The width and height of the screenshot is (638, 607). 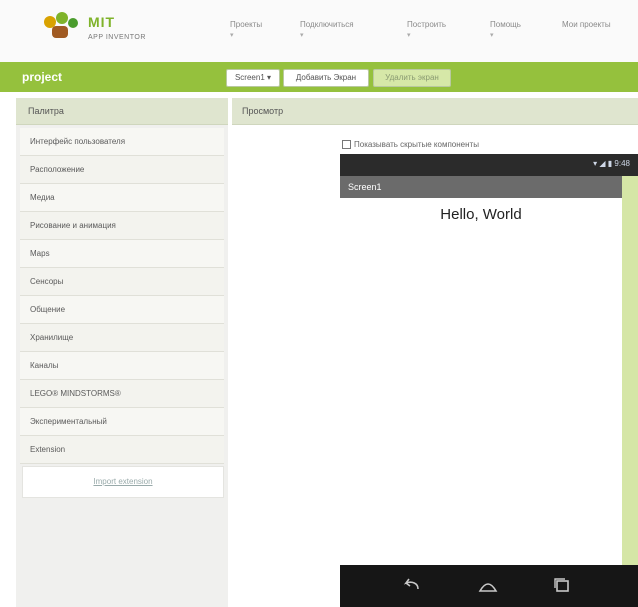 I want to click on app-inventor-logo: MIT APP INVENTOR, so click(x=102, y=30).